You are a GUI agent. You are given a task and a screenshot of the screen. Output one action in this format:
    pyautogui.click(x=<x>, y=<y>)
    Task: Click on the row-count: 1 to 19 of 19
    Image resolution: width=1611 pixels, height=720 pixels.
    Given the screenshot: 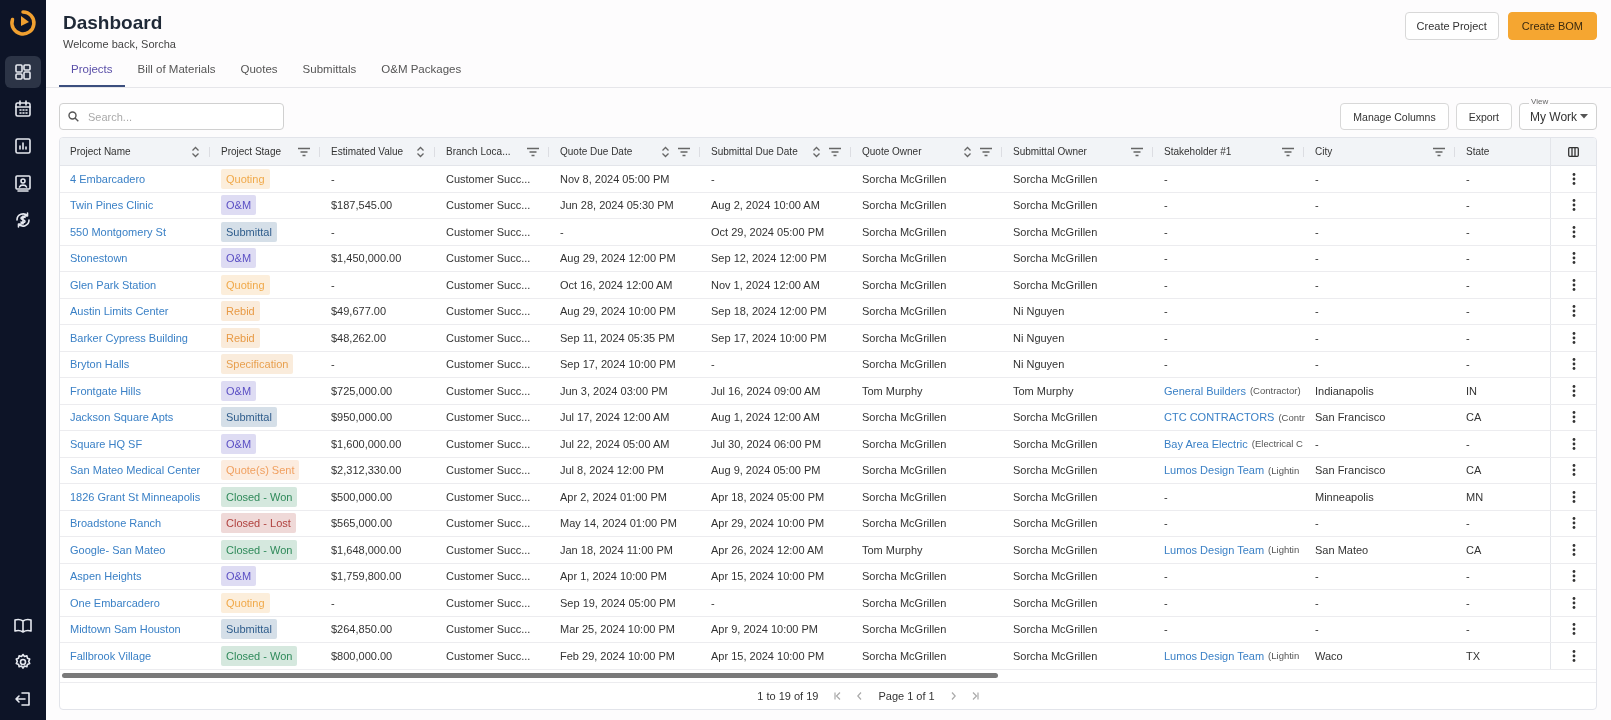 What is the action you would take?
    pyautogui.click(x=788, y=695)
    